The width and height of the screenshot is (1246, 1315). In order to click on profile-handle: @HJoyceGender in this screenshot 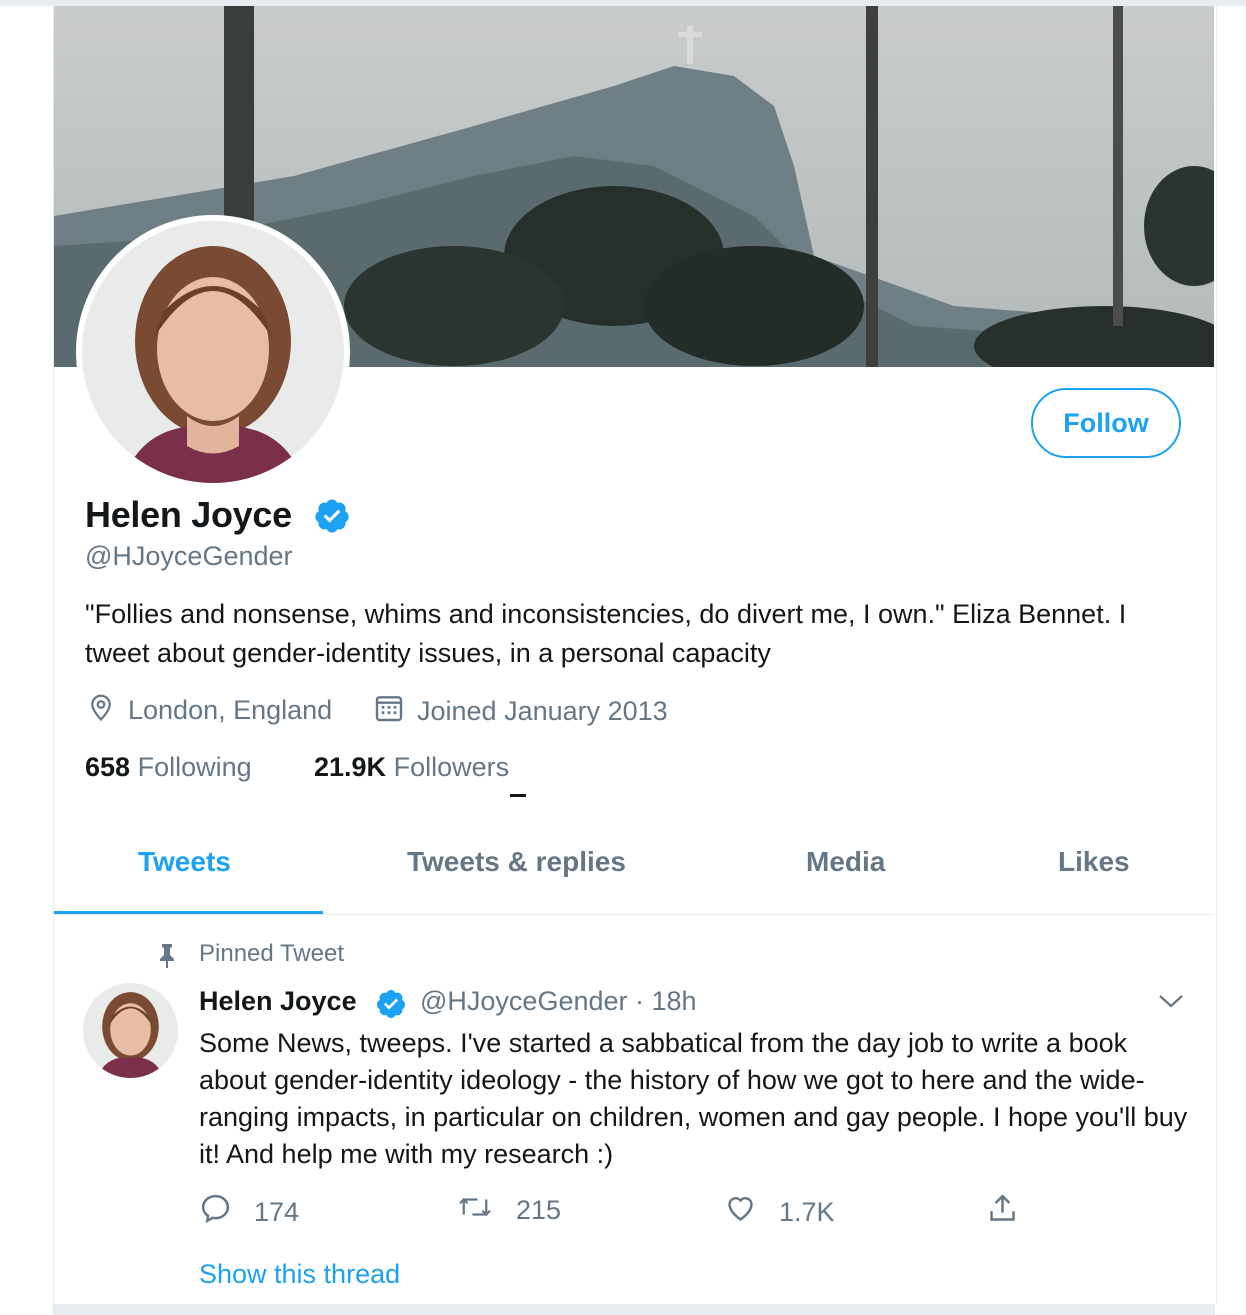, I will do `click(189, 556)`.